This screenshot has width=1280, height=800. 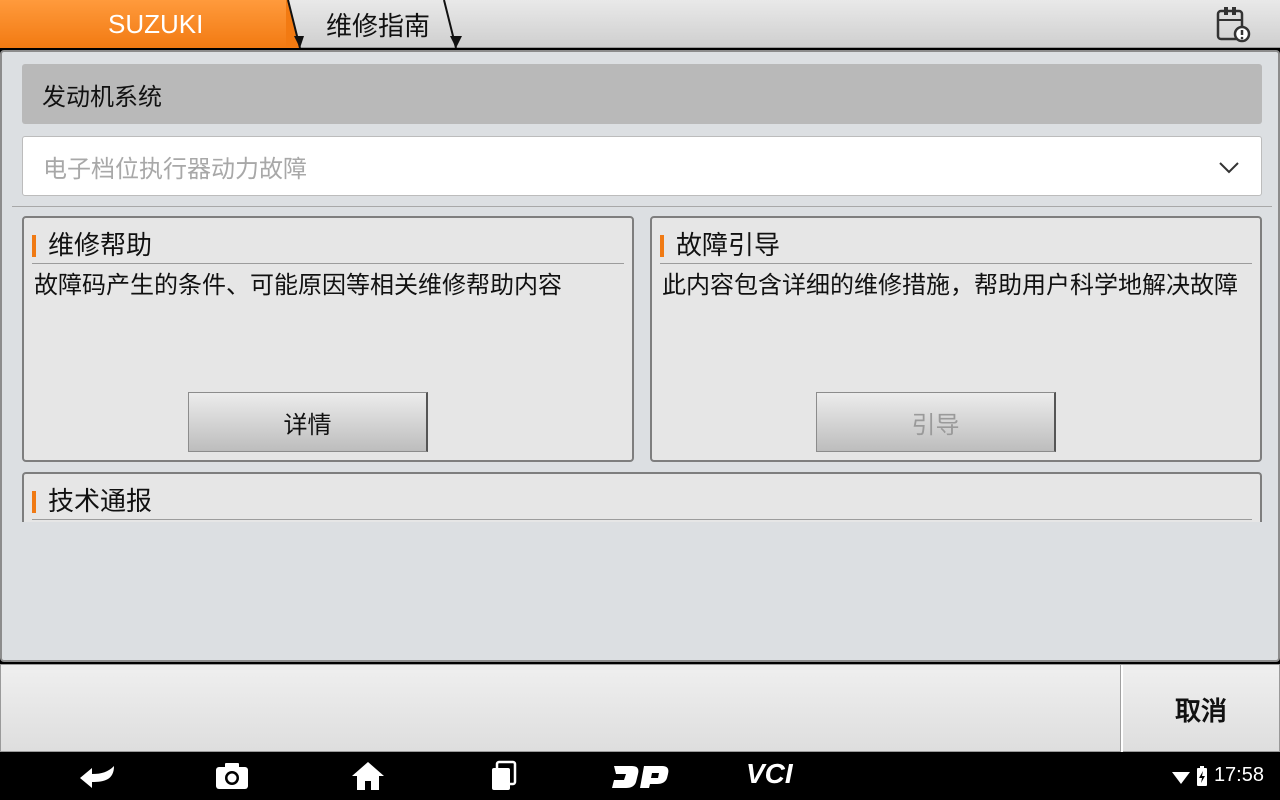 I want to click on divider, so click(x=642, y=206).